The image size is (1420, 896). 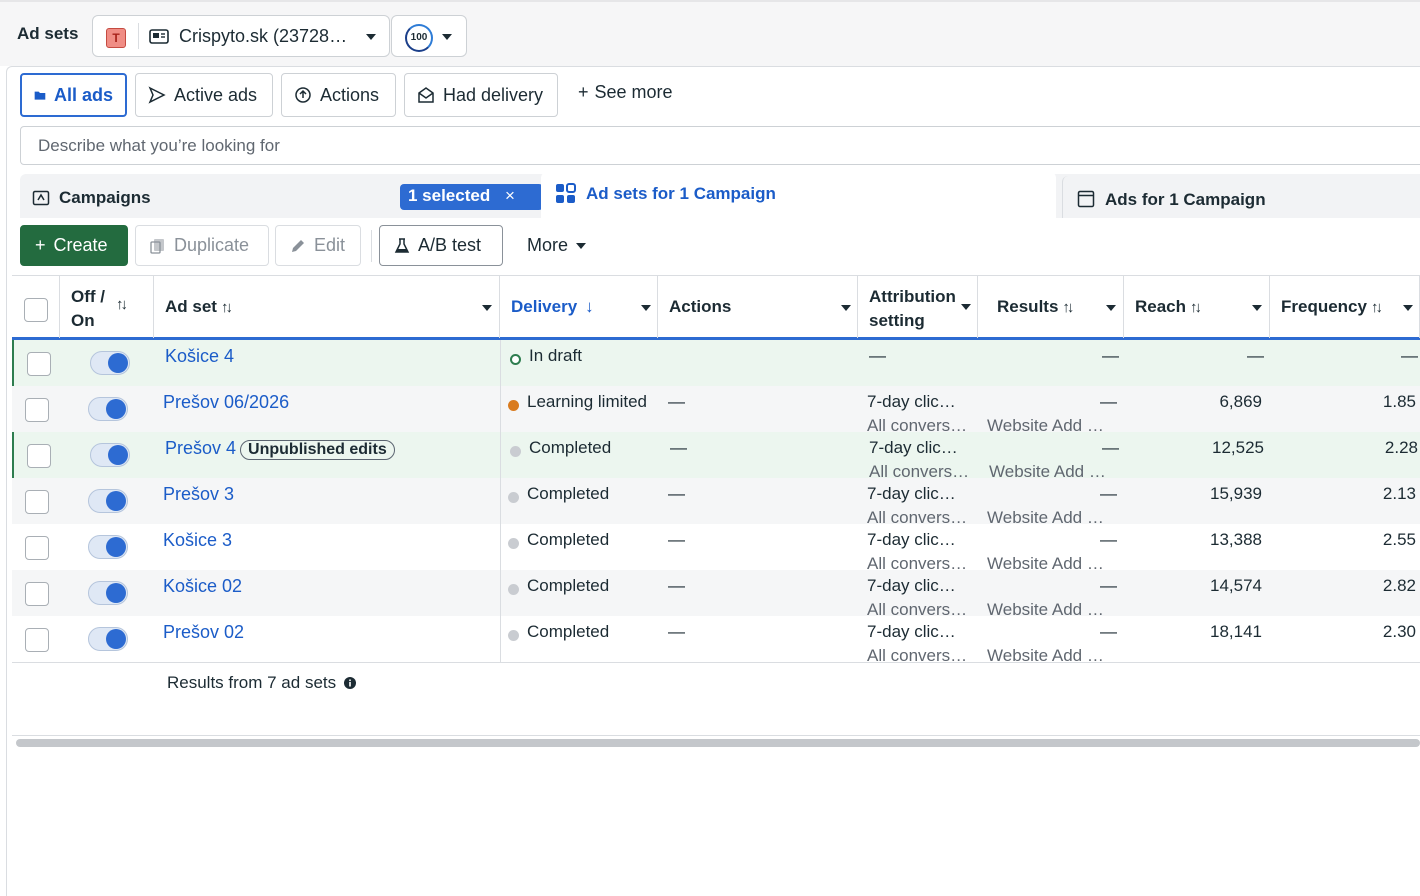 I want to click on ad-set-name-link: Prešov 02, so click(x=203, y=632).